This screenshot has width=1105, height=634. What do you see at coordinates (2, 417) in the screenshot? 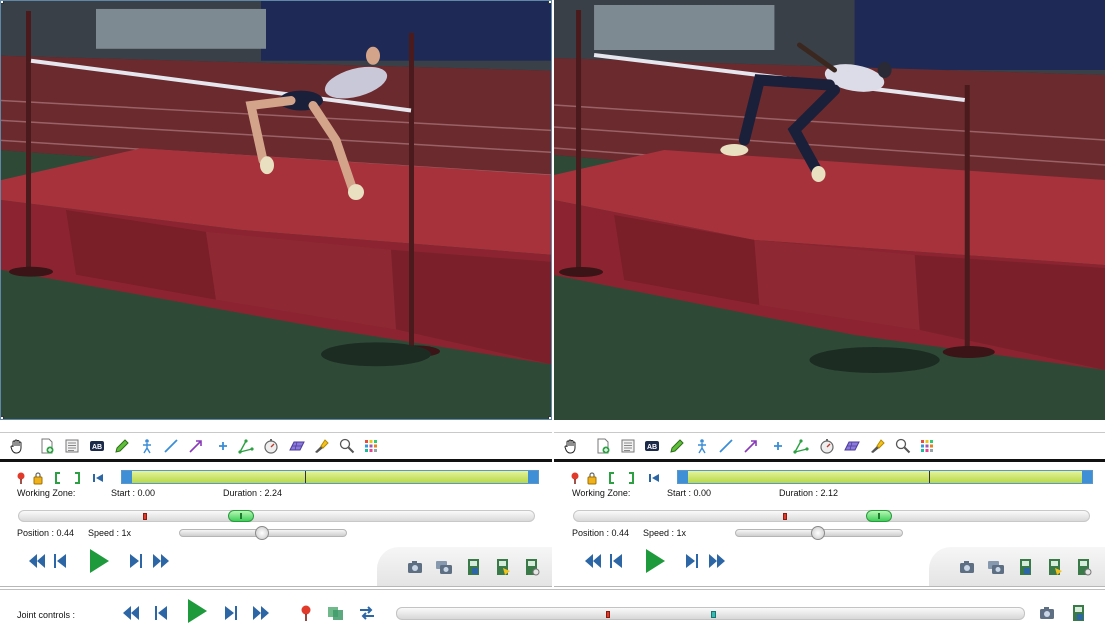
I see `frame-handle-bottom-left` at bounding box center [2, 417].